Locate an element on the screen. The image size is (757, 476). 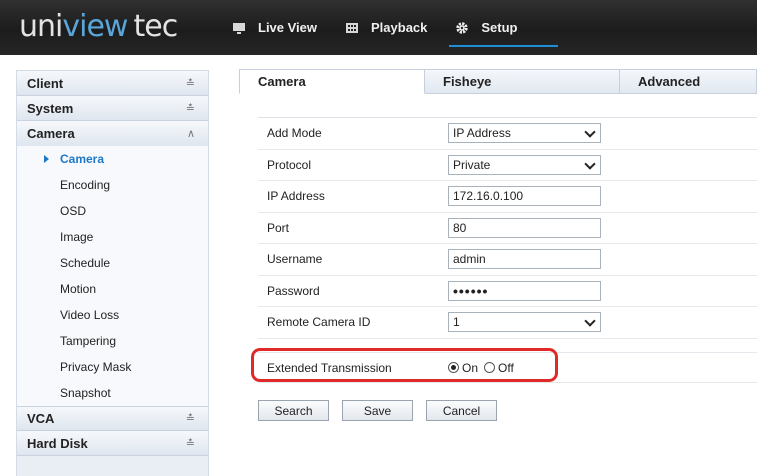
row-add-mode: Add Mode IP Address is located at coordinates (507, 134).